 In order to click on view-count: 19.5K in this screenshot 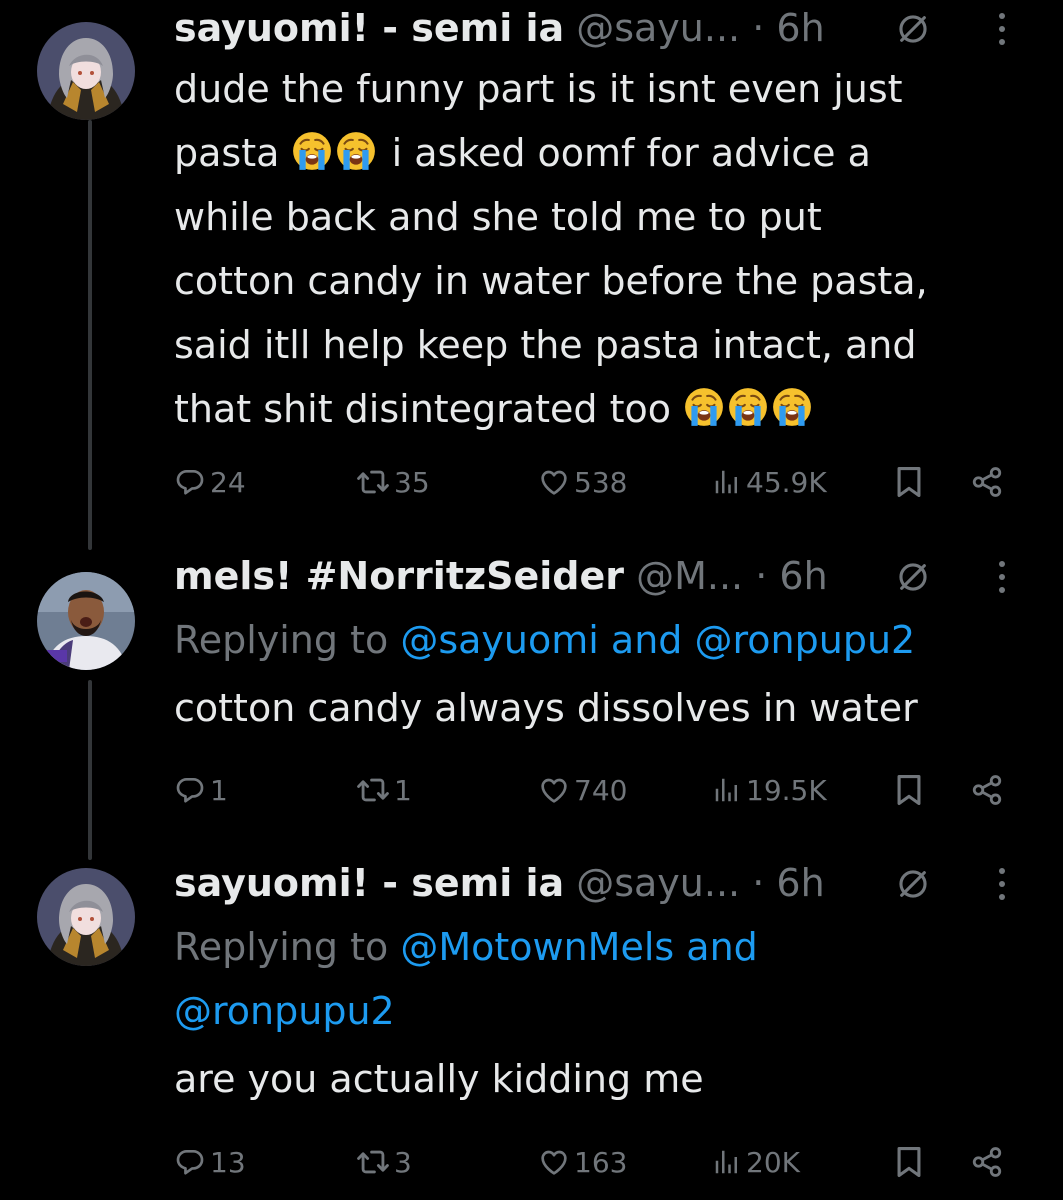, I will do `click(786, 790)`.